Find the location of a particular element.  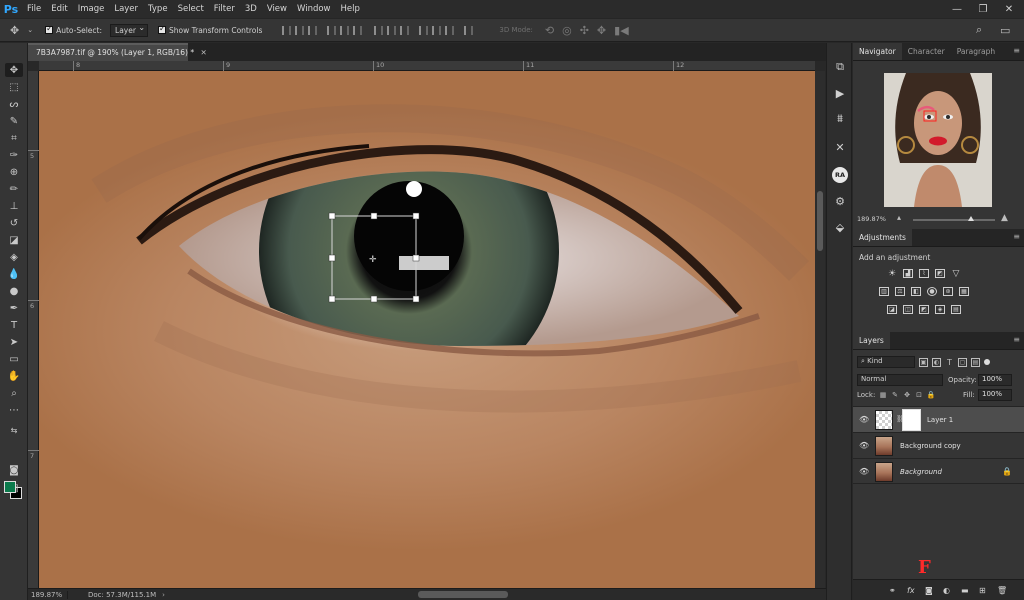

zoom-level-field: 189.87% is located at coordinates (48, 594).